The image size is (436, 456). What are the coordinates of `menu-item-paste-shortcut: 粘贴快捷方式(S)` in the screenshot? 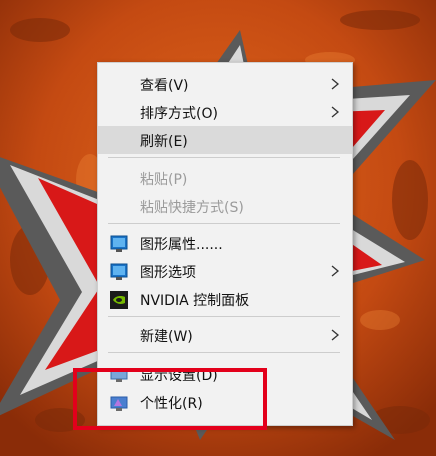 It's located at (225, 206).